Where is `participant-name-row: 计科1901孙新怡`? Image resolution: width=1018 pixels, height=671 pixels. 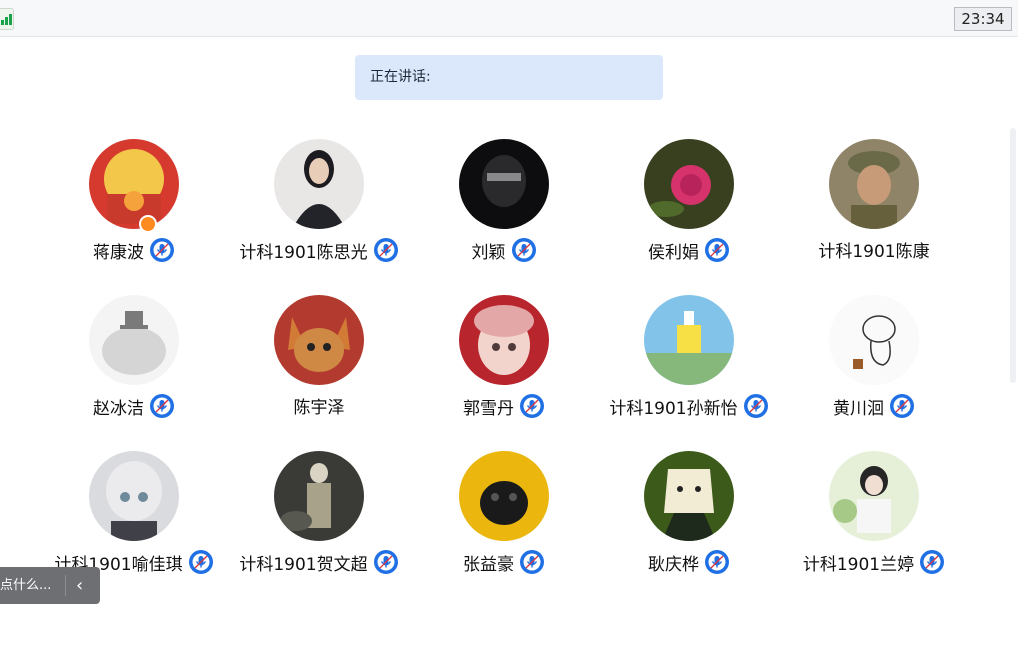 participant-name-row: 计科1901孙新怡 is located at coordinates (689, 406).